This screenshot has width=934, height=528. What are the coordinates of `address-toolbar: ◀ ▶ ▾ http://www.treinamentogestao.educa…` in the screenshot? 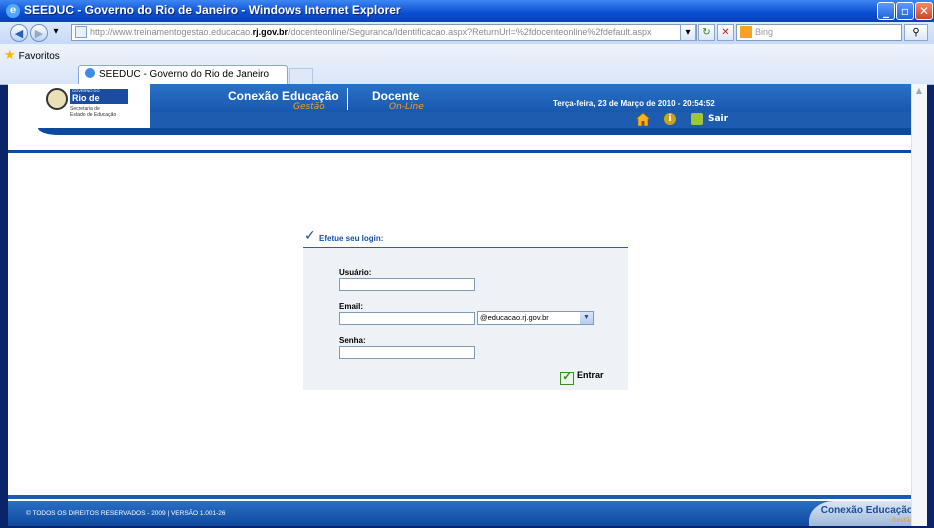 It's located at (467, 33).